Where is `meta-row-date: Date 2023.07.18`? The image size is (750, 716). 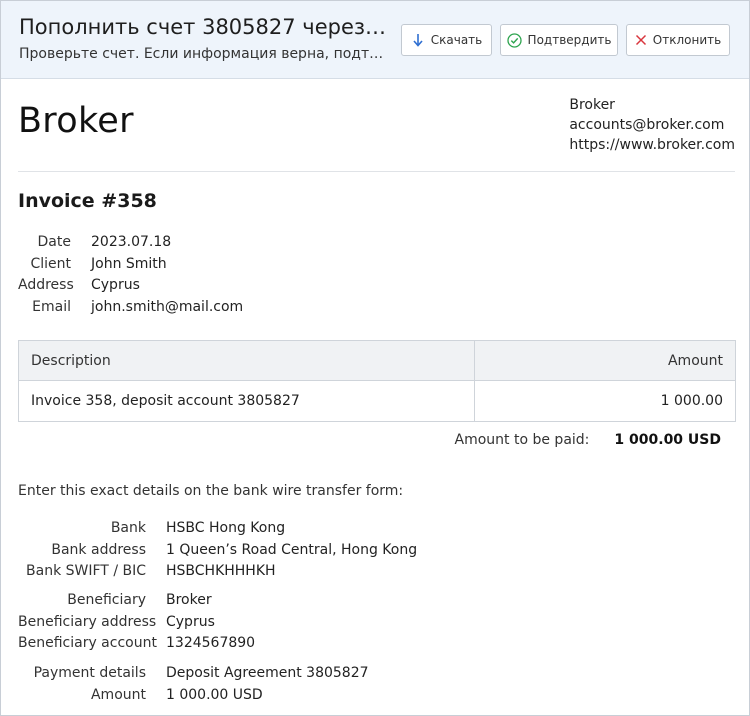 meta-row-date: Date 2023.07.18 is located at coordinates (130, 242).